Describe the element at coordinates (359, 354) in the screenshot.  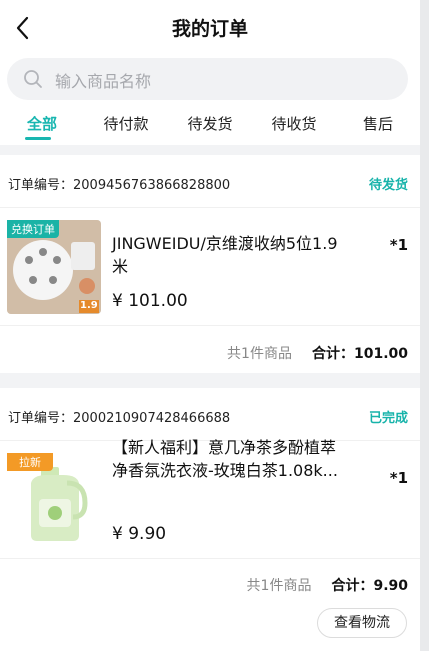
I see `order-total: 合计：101.00` at that location.